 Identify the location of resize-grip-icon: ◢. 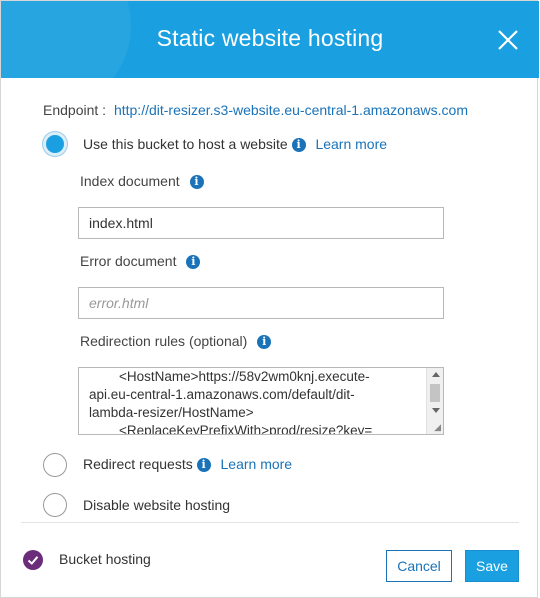
(437, 427).